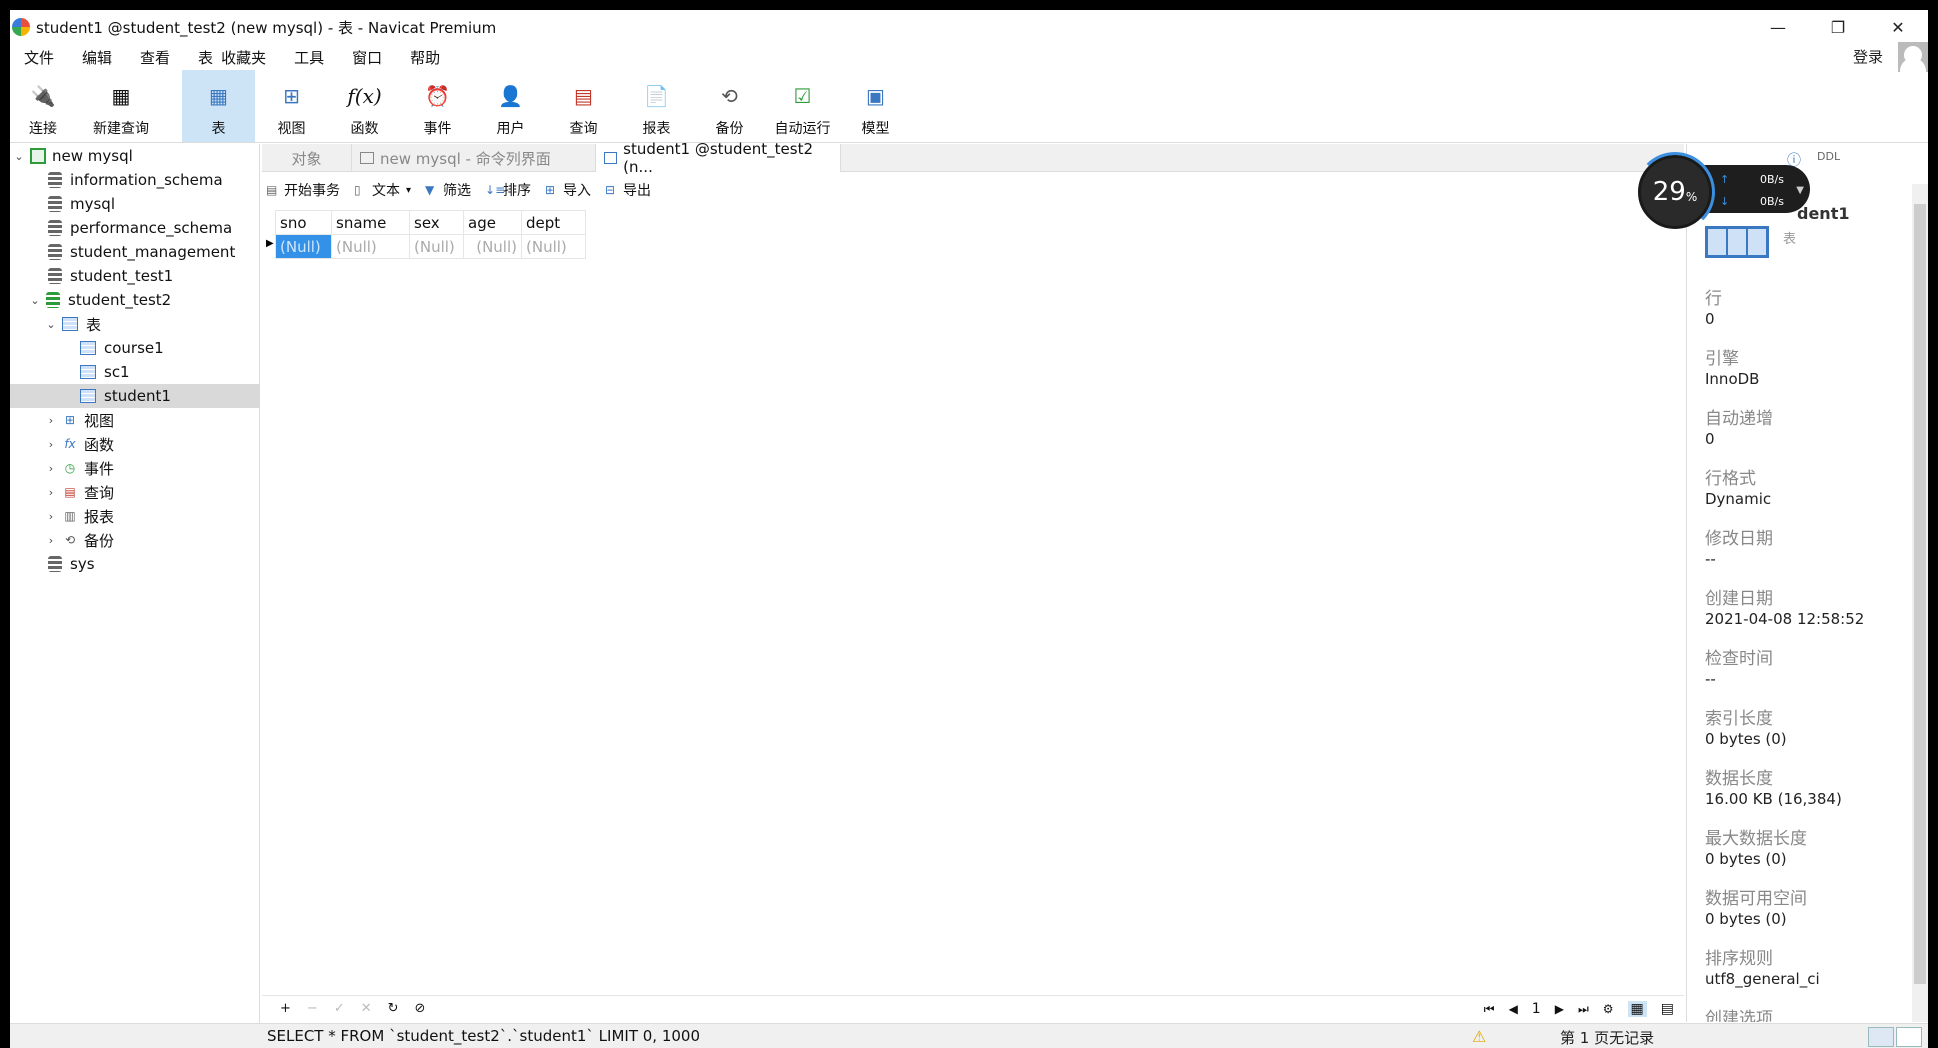 The height and width of the screenshot is (1048, 1938). What do you see at coordinates (382, 190) in the screenshot?
I see `text-button: ▯ 文本 ▾` at bounding box center [382, 190].